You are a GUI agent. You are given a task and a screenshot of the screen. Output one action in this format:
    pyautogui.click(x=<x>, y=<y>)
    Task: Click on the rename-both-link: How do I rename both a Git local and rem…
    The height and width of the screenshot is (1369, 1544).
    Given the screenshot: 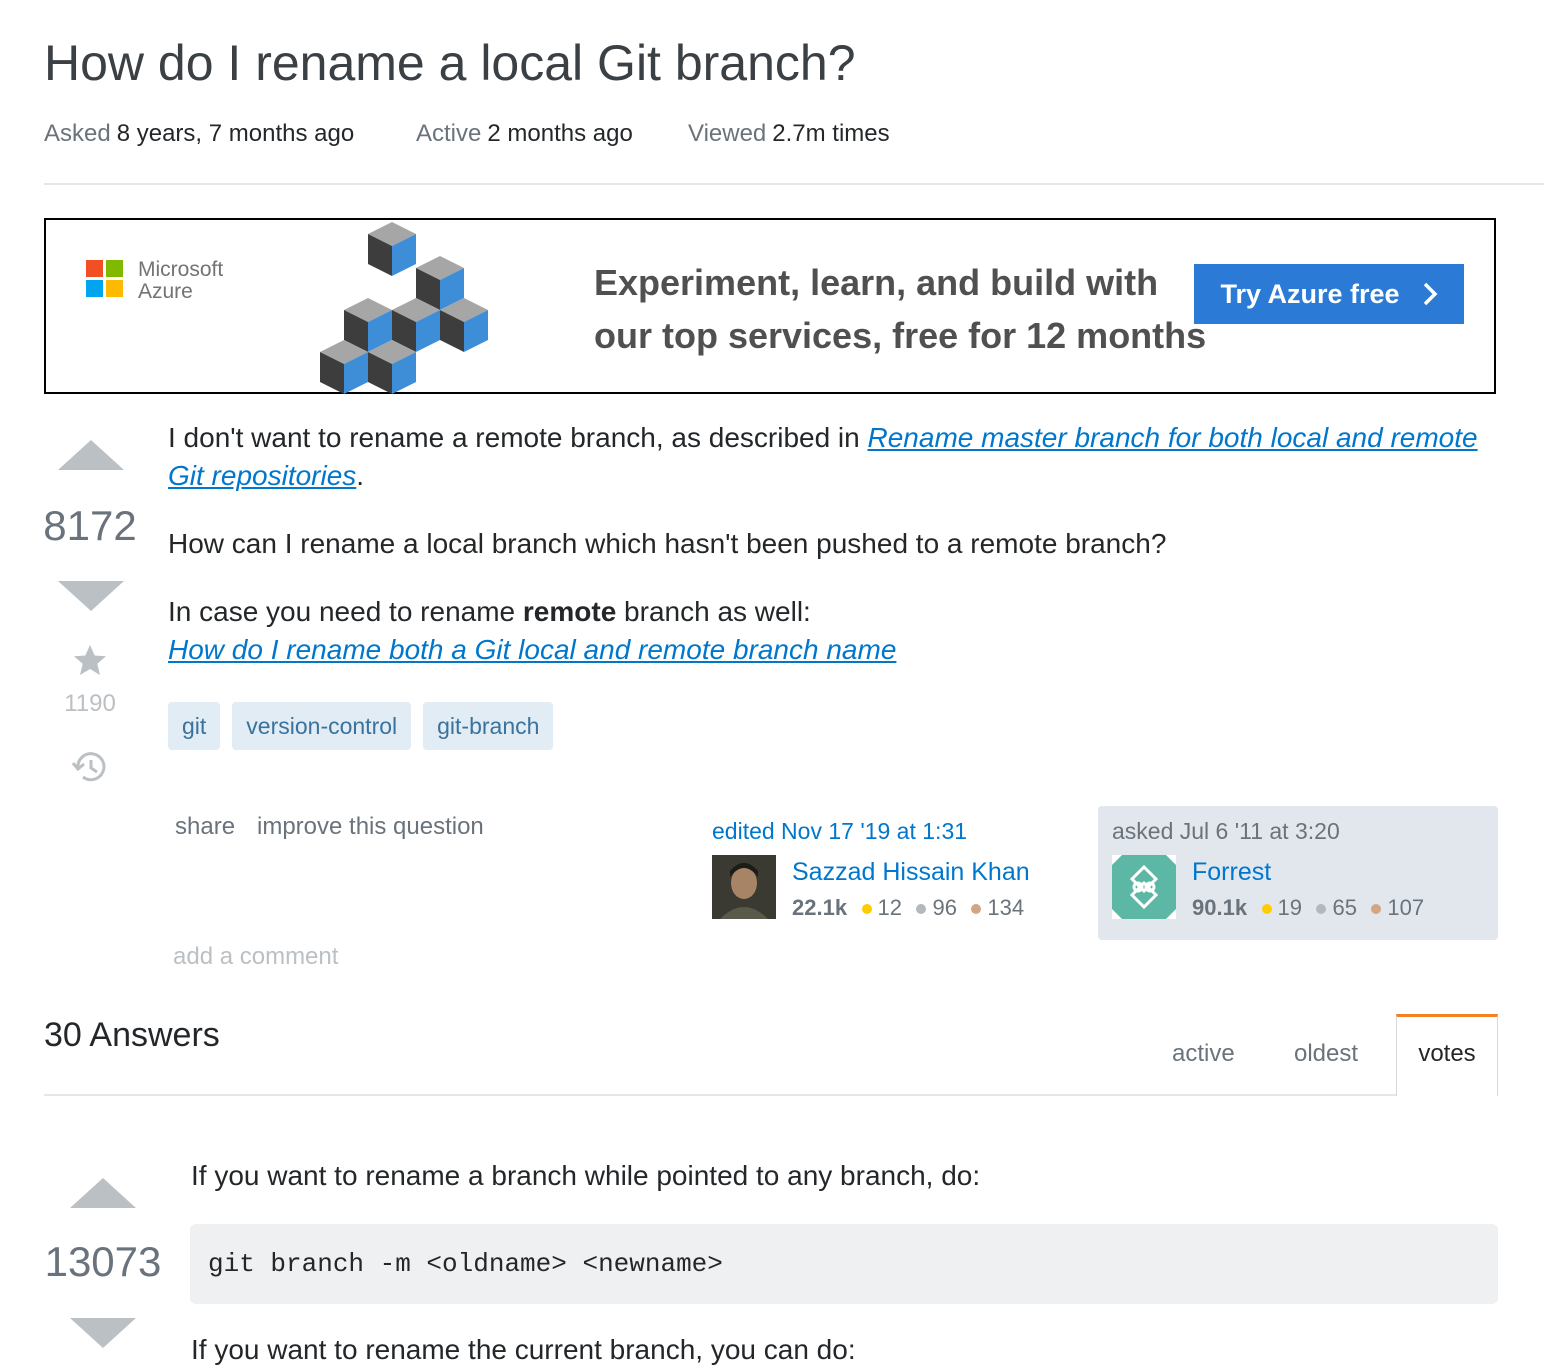 What is the action you would take?
    pyautogui.click(x=532, y=649)
    